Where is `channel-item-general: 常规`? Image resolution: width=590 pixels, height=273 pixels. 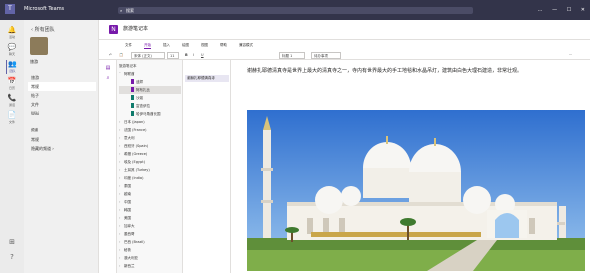 channel-item-general: 常规 is located at coordinates (62, 139).